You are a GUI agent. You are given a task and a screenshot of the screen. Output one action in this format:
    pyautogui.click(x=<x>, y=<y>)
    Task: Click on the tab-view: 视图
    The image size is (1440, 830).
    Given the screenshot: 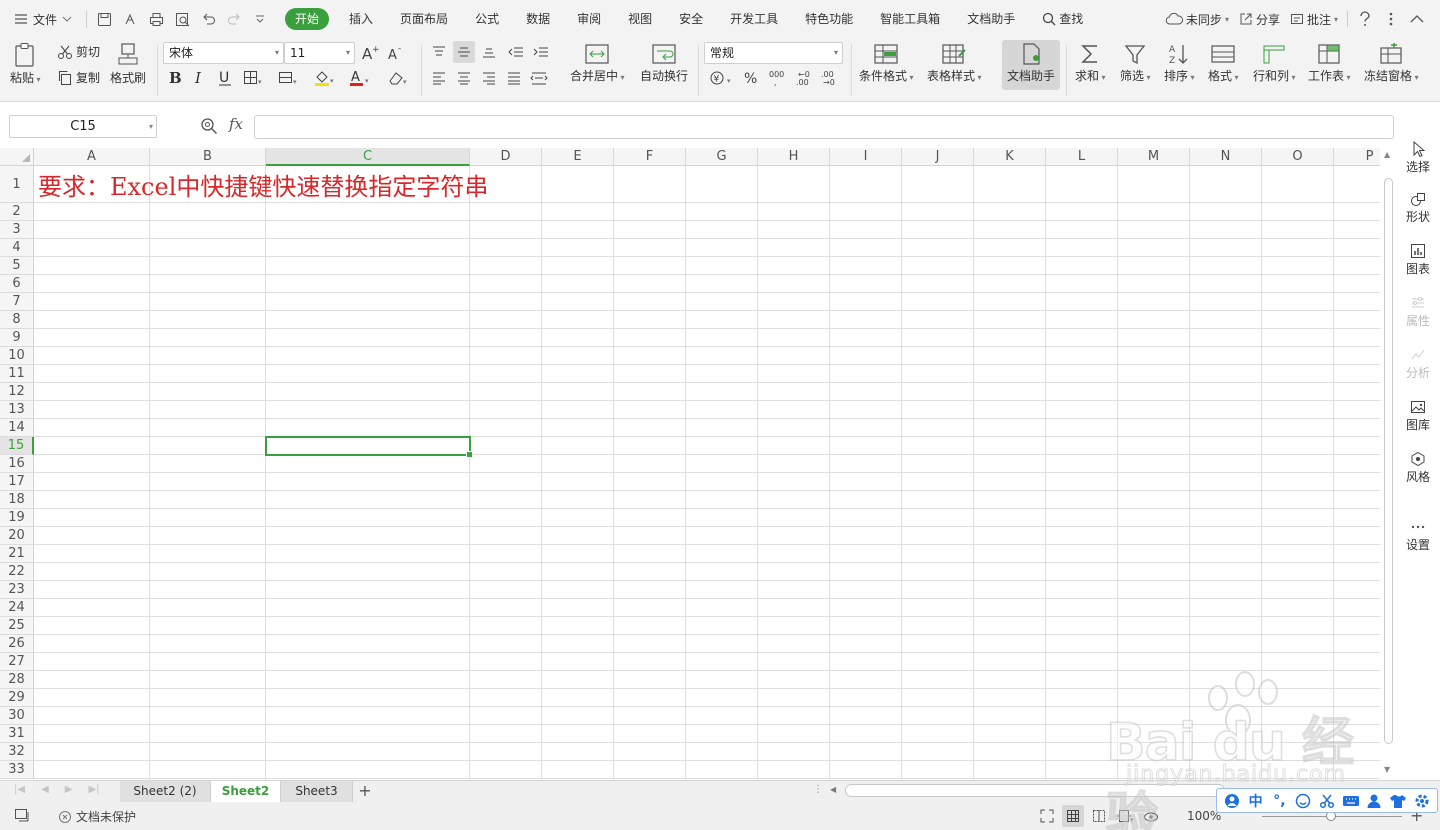 What is the action you would take?
    pyautogui.click(x=640, y=19)
    